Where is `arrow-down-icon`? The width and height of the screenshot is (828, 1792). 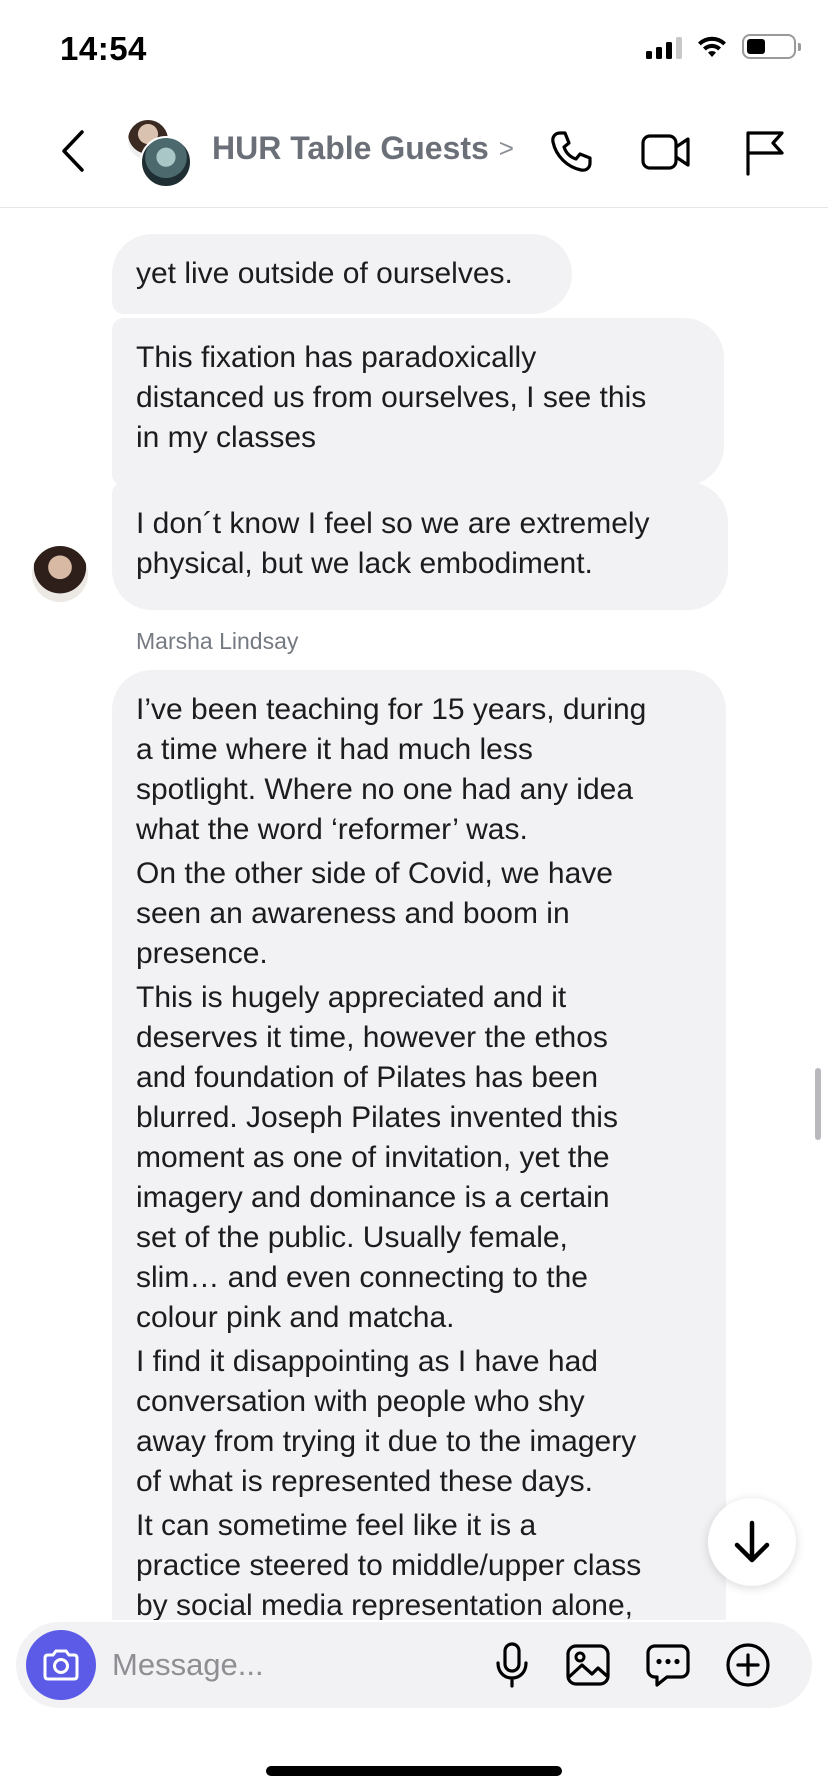
arrow-down-icon is located at coordinates (752, 1541).